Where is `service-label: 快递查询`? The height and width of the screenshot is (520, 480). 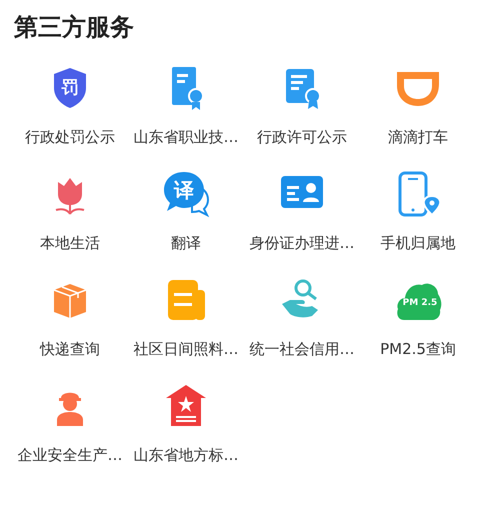 service-label: 快递查询 is located at coordinates (70, 349).